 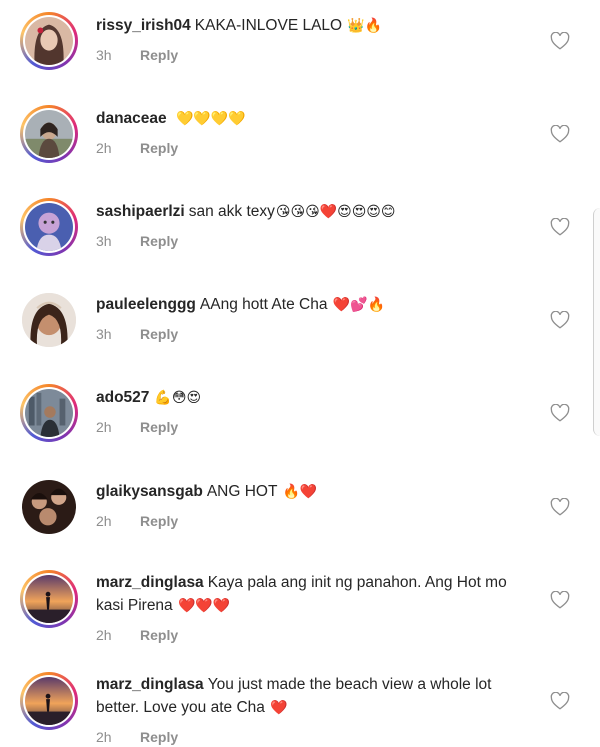 I want to click on comment-text: danaceae 💛💛💛💛, so click(x=316, y=118).